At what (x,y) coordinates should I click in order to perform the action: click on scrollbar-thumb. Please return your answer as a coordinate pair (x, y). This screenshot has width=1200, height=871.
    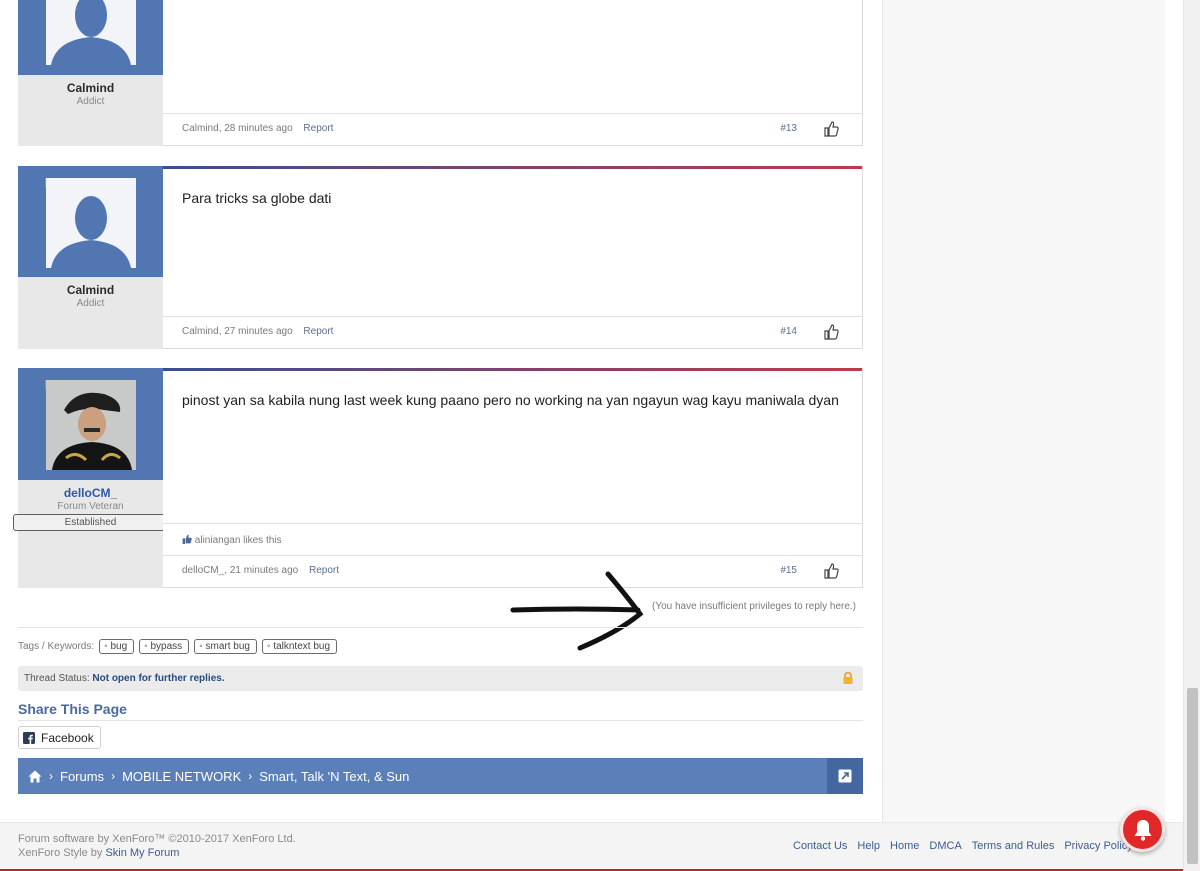
    Looking at the image, I should click on (1192, 776).